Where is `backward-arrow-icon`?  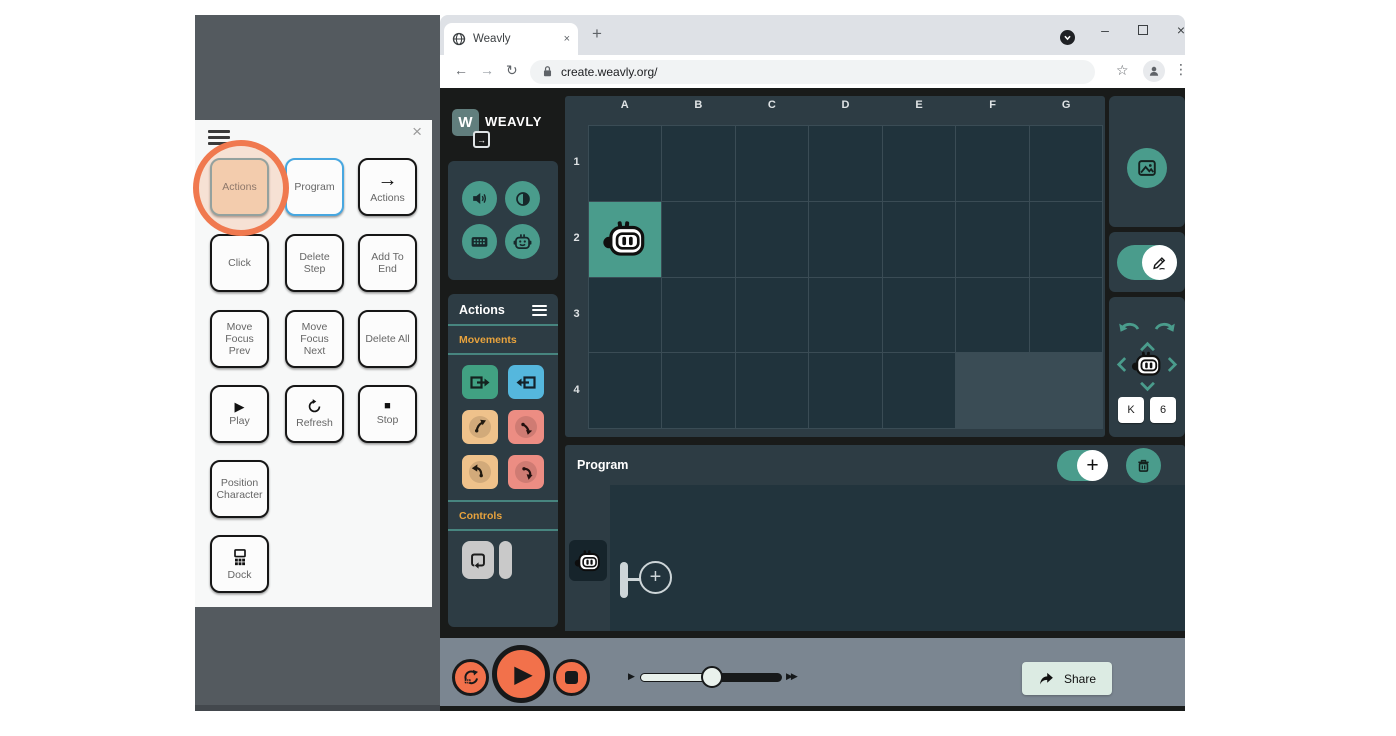 backward-arrow-icon is located at coordinates (526, 382).